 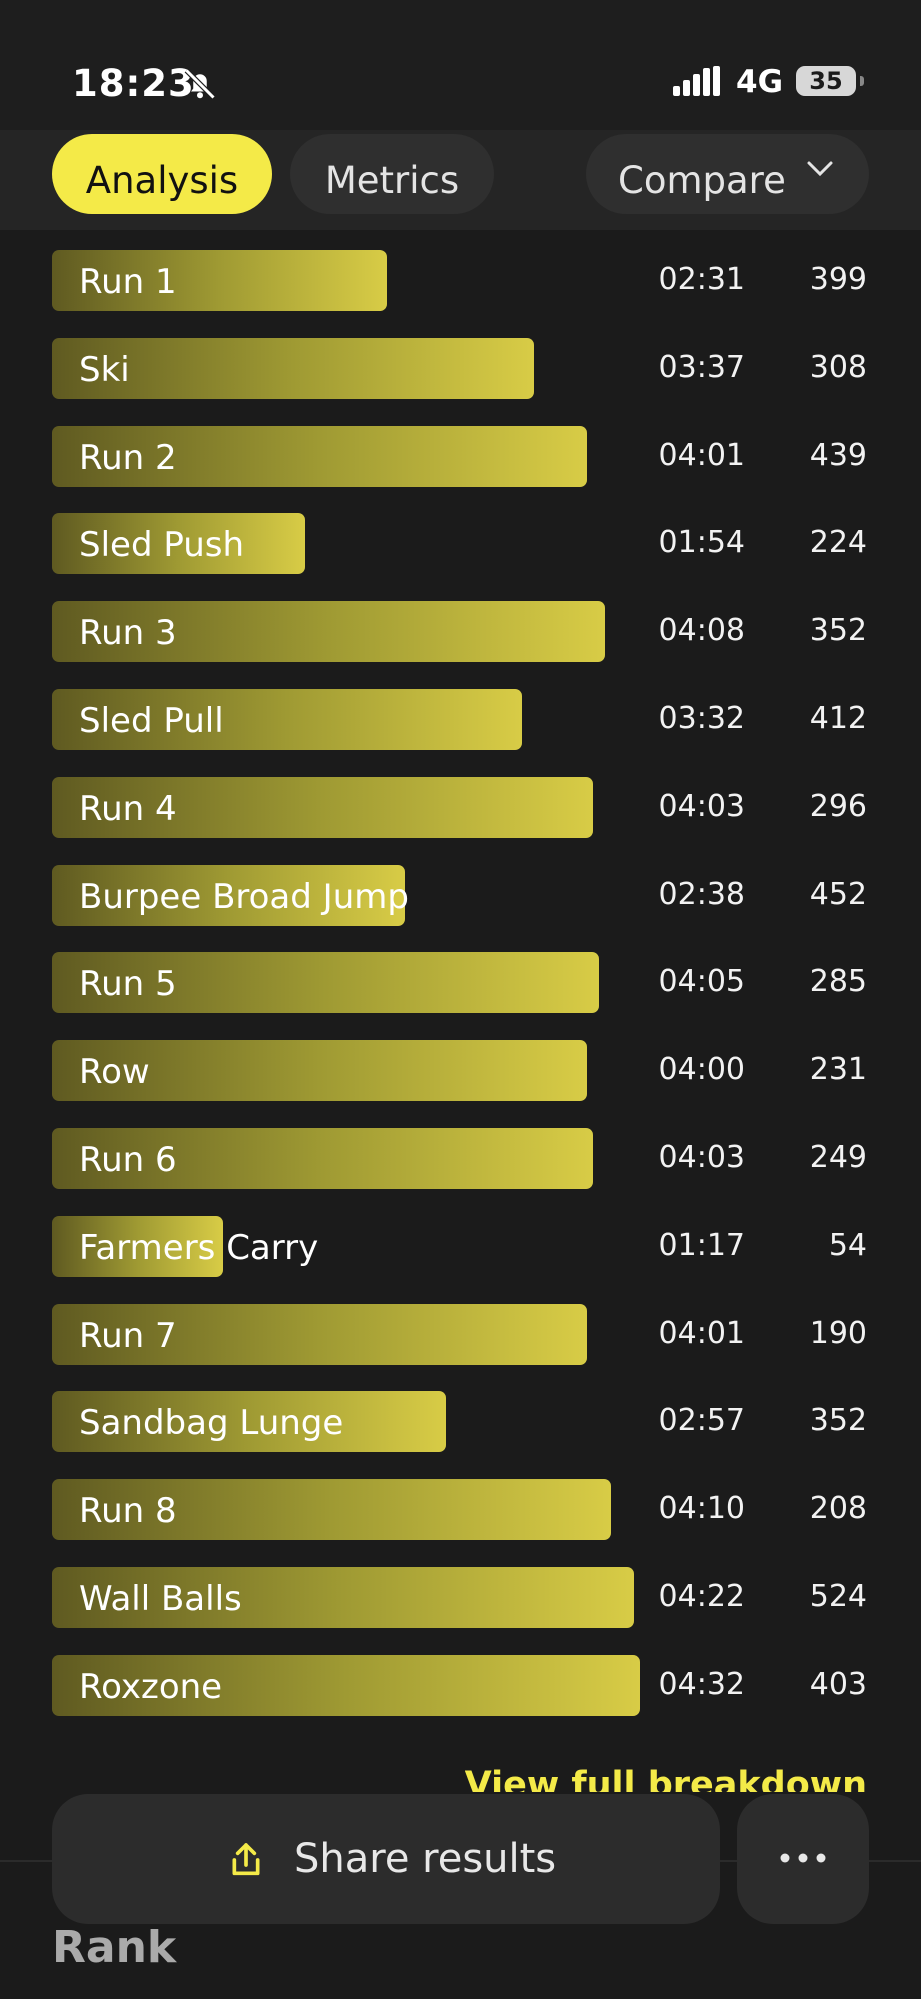 I want to click on split-name: Run 1, so click(x=128, y=282).